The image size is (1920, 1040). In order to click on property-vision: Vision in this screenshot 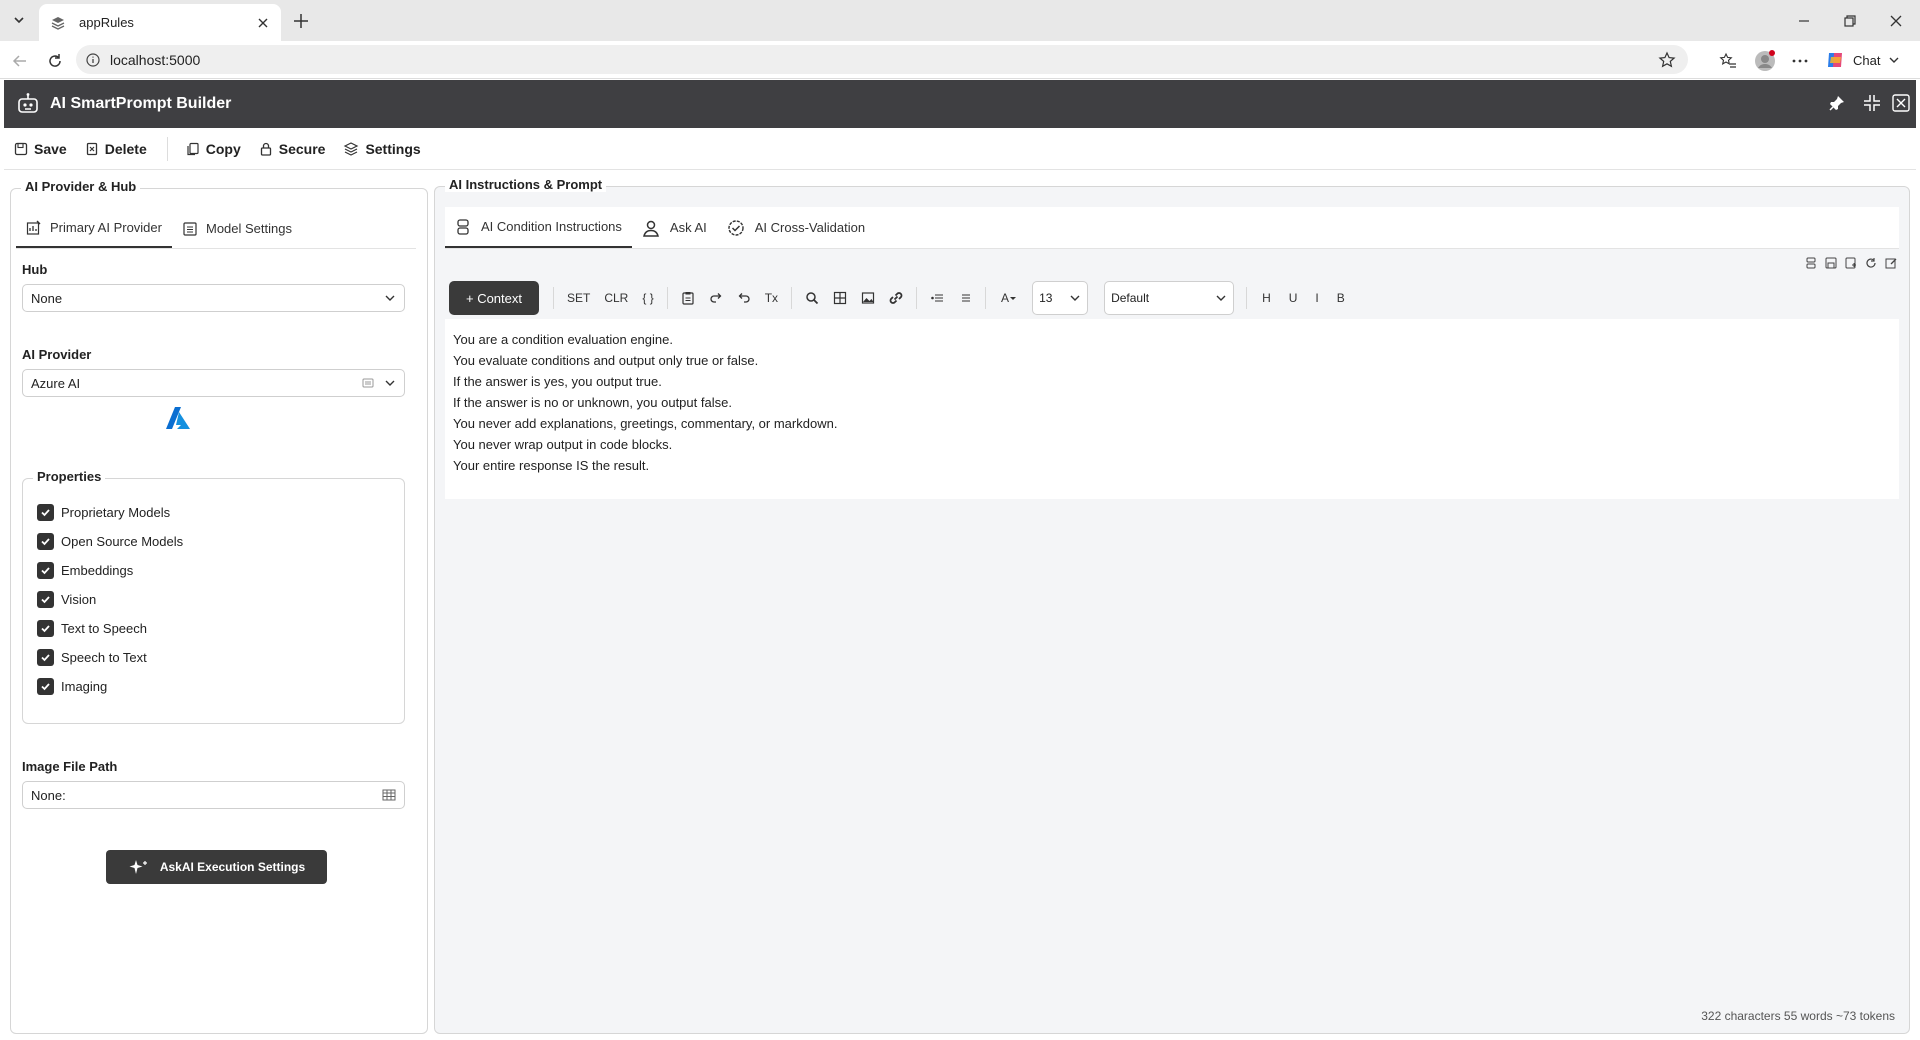, I will do `click(66, 599)`.